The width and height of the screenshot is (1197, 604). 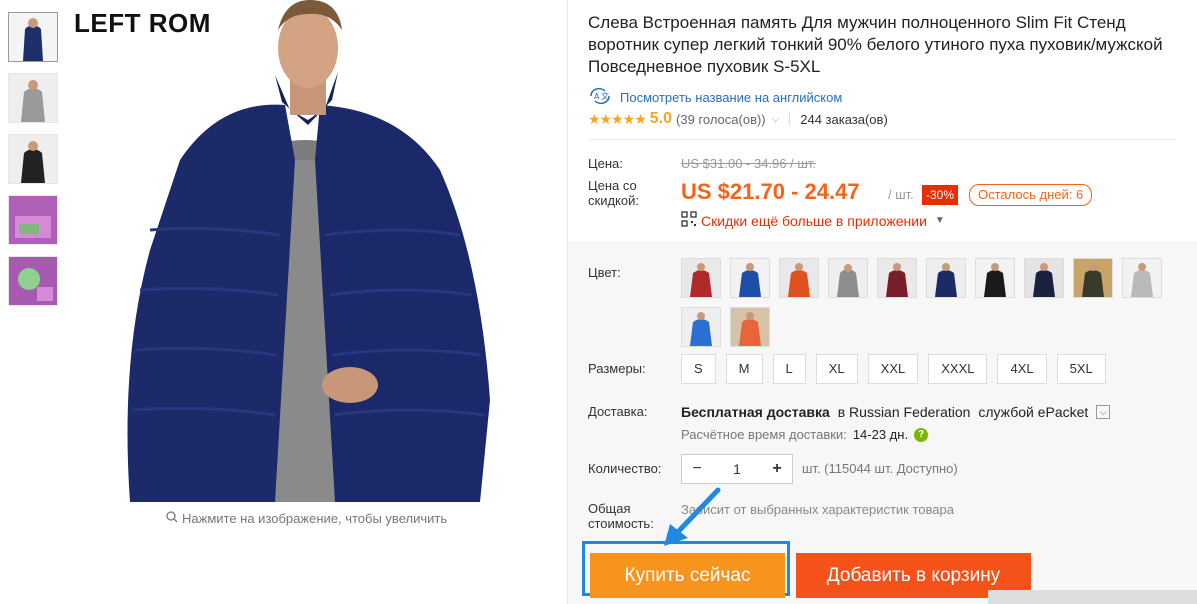 What do you see at coordinates (697, 469) in the screenshot?
I see `minus-icon: −` at bounding box center [697, 469].